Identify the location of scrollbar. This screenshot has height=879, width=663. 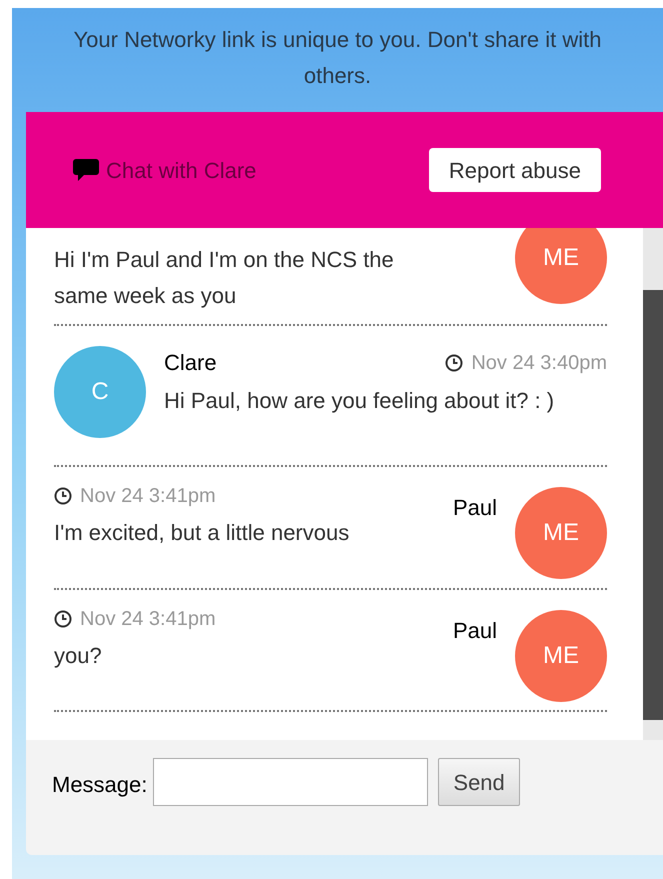
(653, 484).